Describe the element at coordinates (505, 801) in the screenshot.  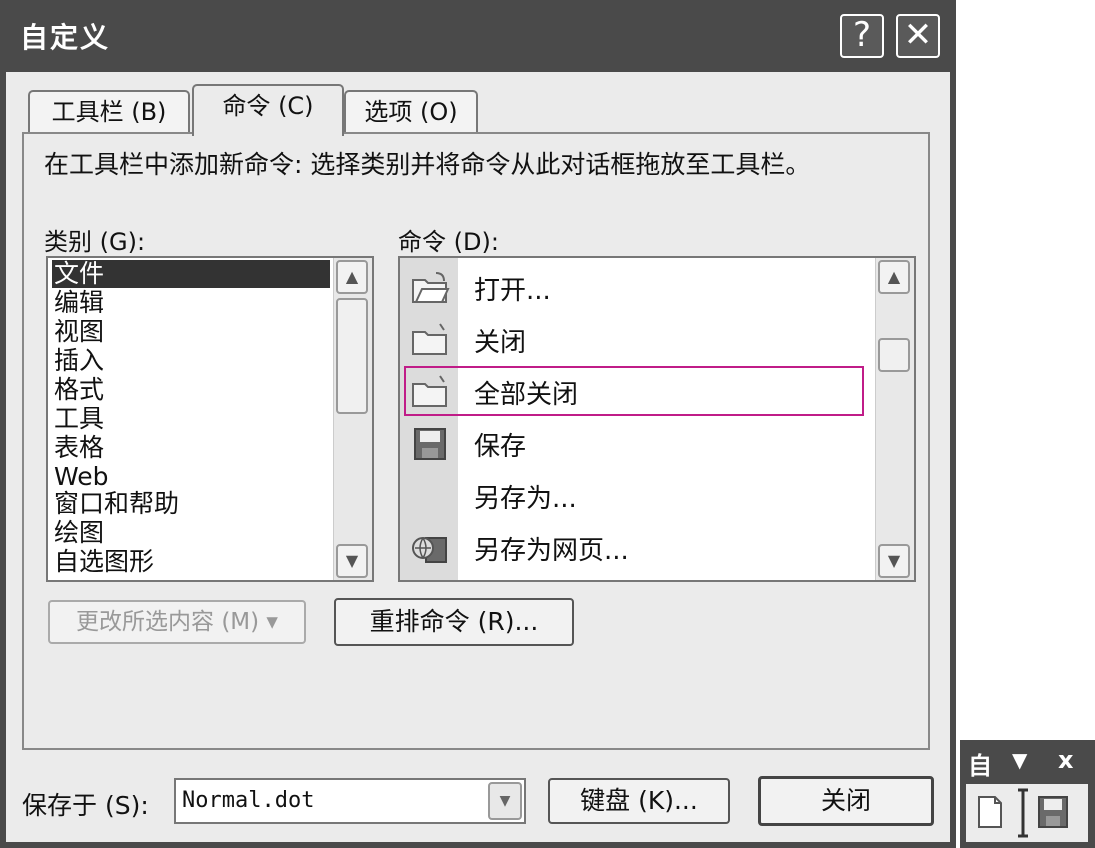
I see `chevron-down-icon: ▼` at that location.